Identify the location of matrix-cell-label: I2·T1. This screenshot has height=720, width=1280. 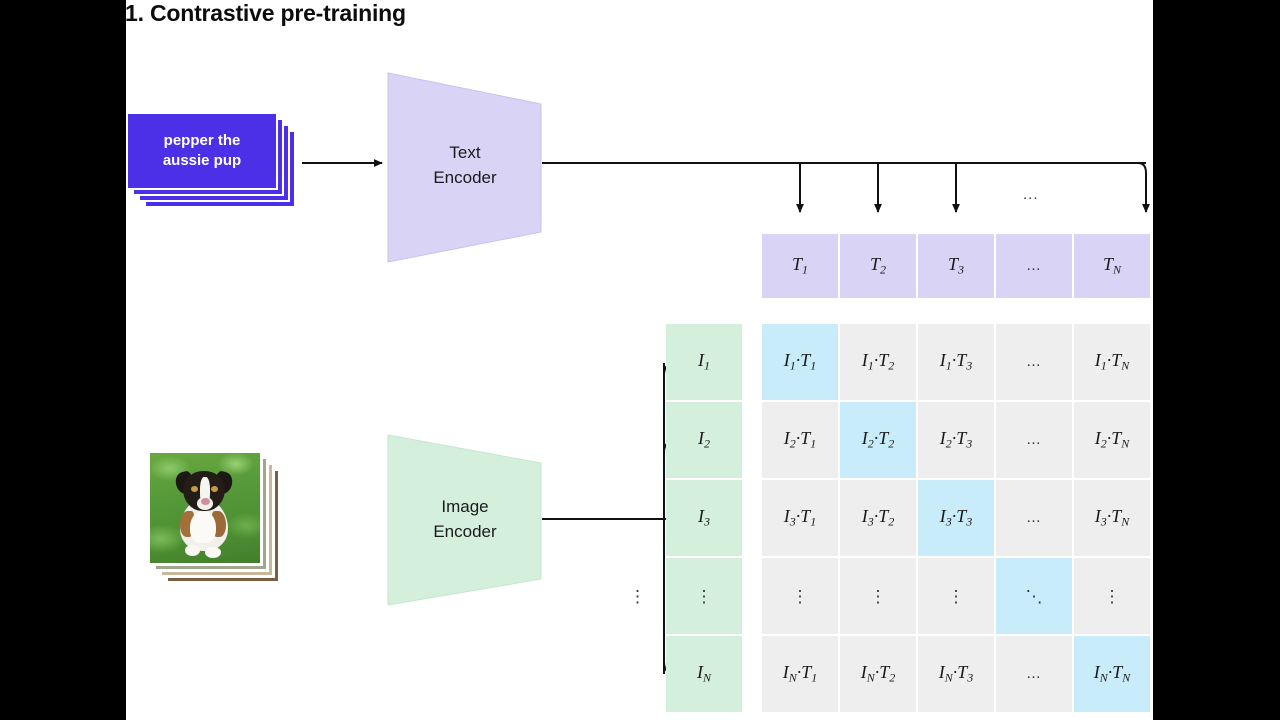
(800, 439).